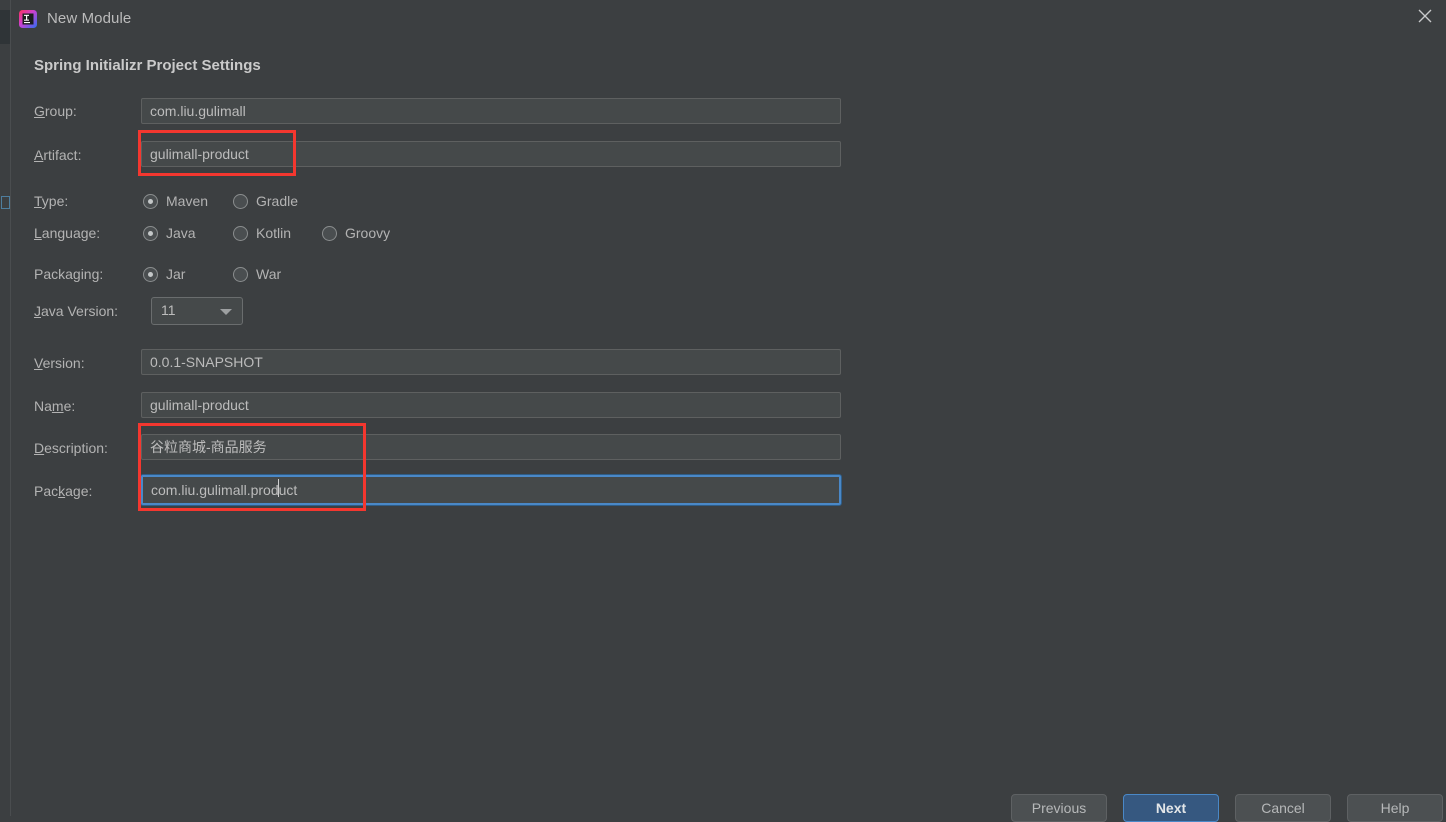 This screenshot has width=1446, height=822. What do you see at coordinates (51, 201) in the screenshot?
I see `type-label: Type:` at bounding box center [51, 201].